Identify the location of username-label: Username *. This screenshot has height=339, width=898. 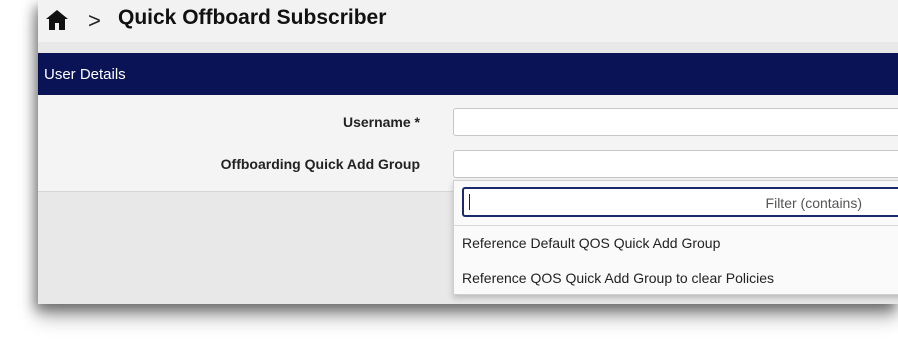
(381, 122).